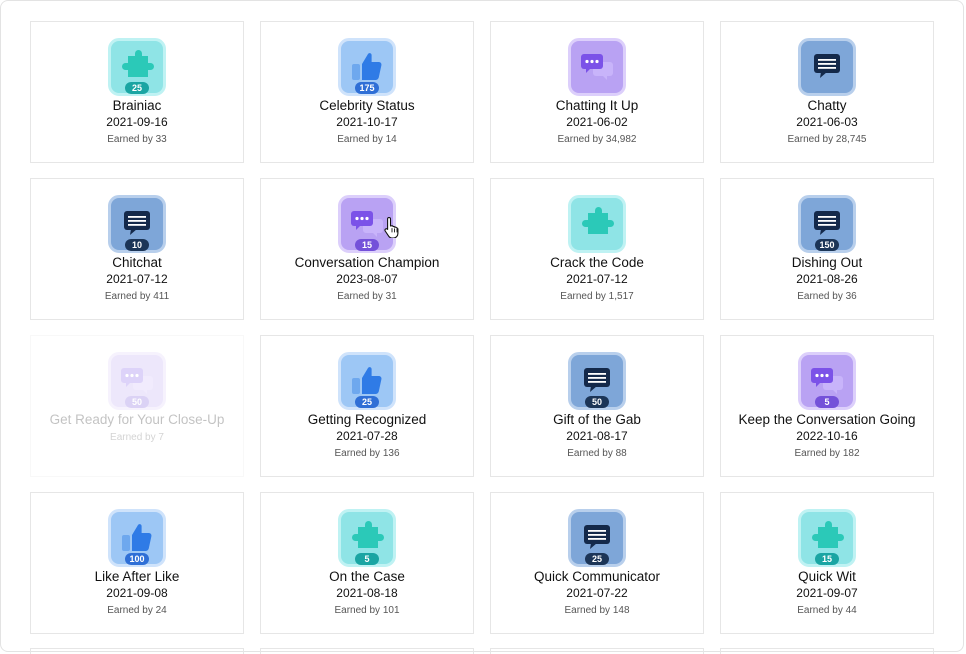 The height and width of the screenshot is (654, 966). What do you see at coordinates (597, 67) in the screenshot?
I see `chat-bubbles-icon` at bounding box center [597, 67].